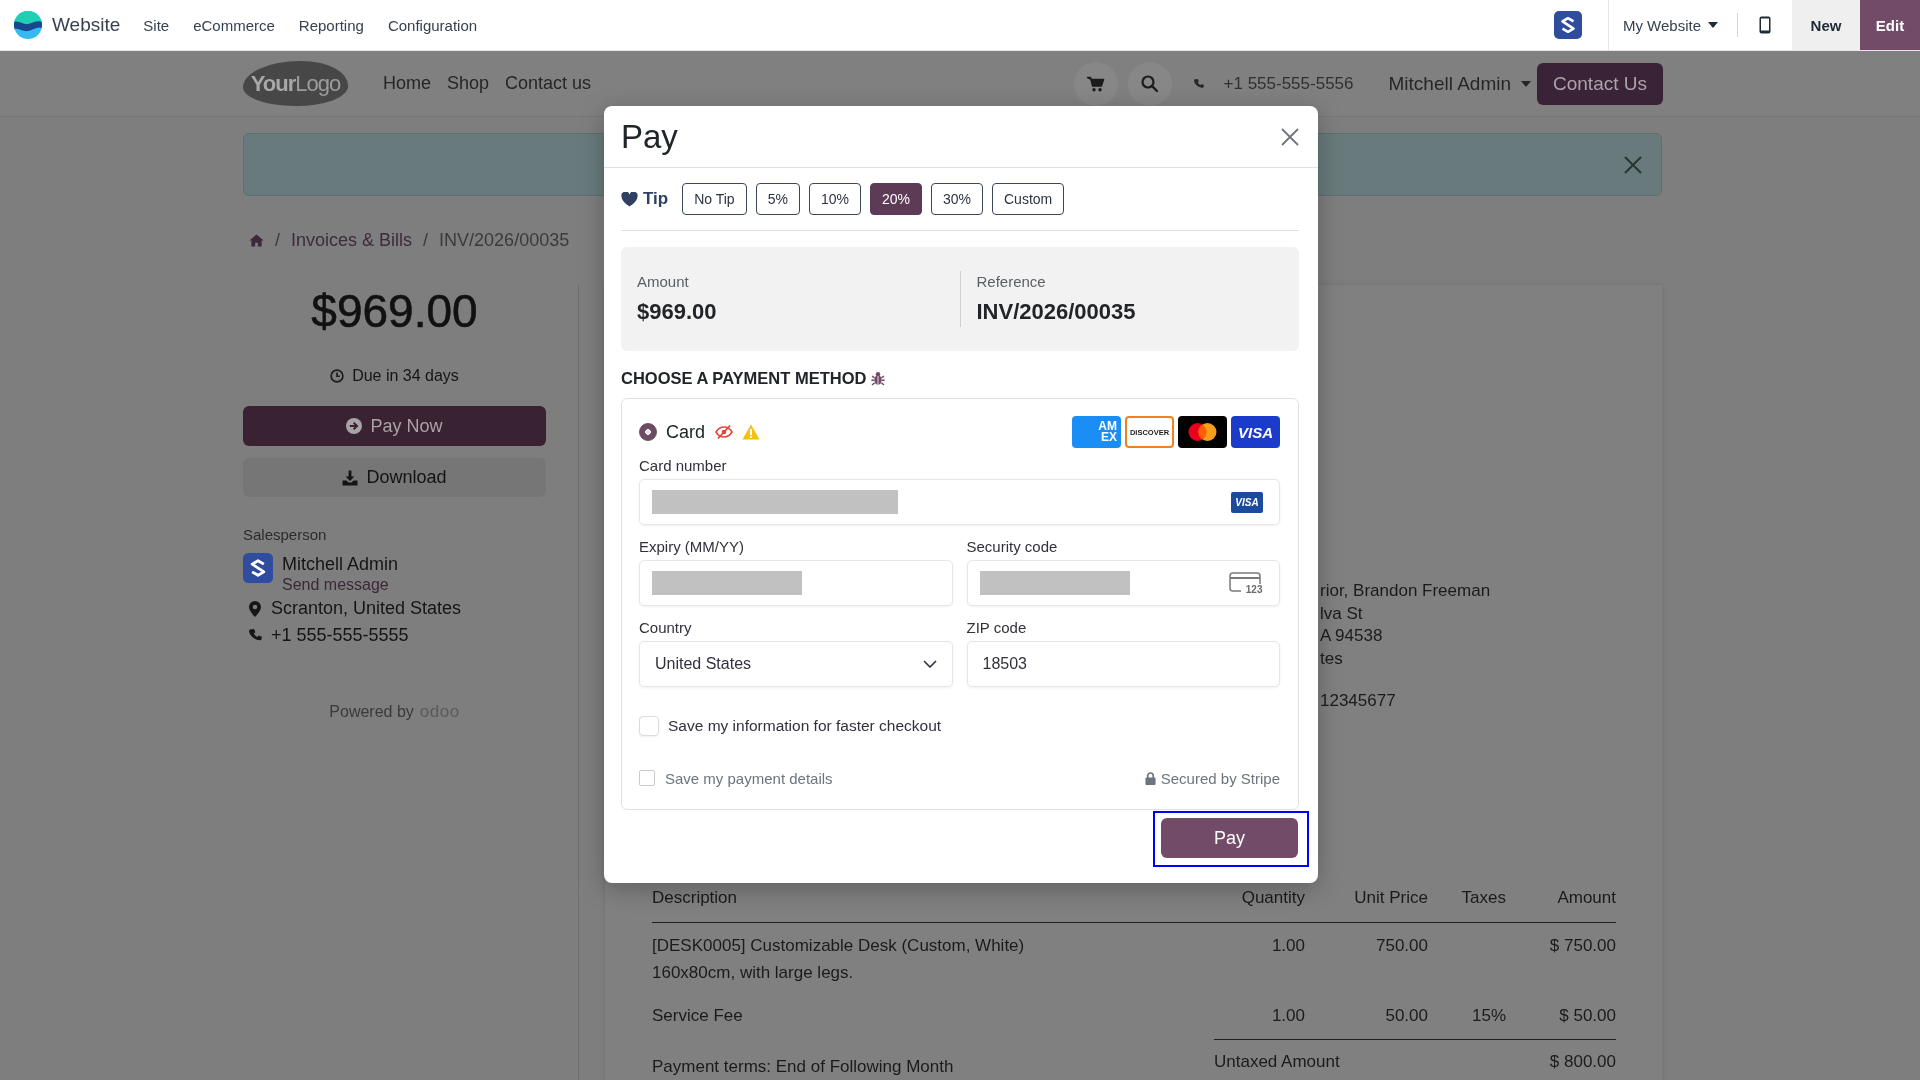 The height and width of the screenshot is (1080, 1920). What do you see at coordinates (1890, 25) in the screenshot?
I see `action-button: Edit` at bounding box center [1890, 25].